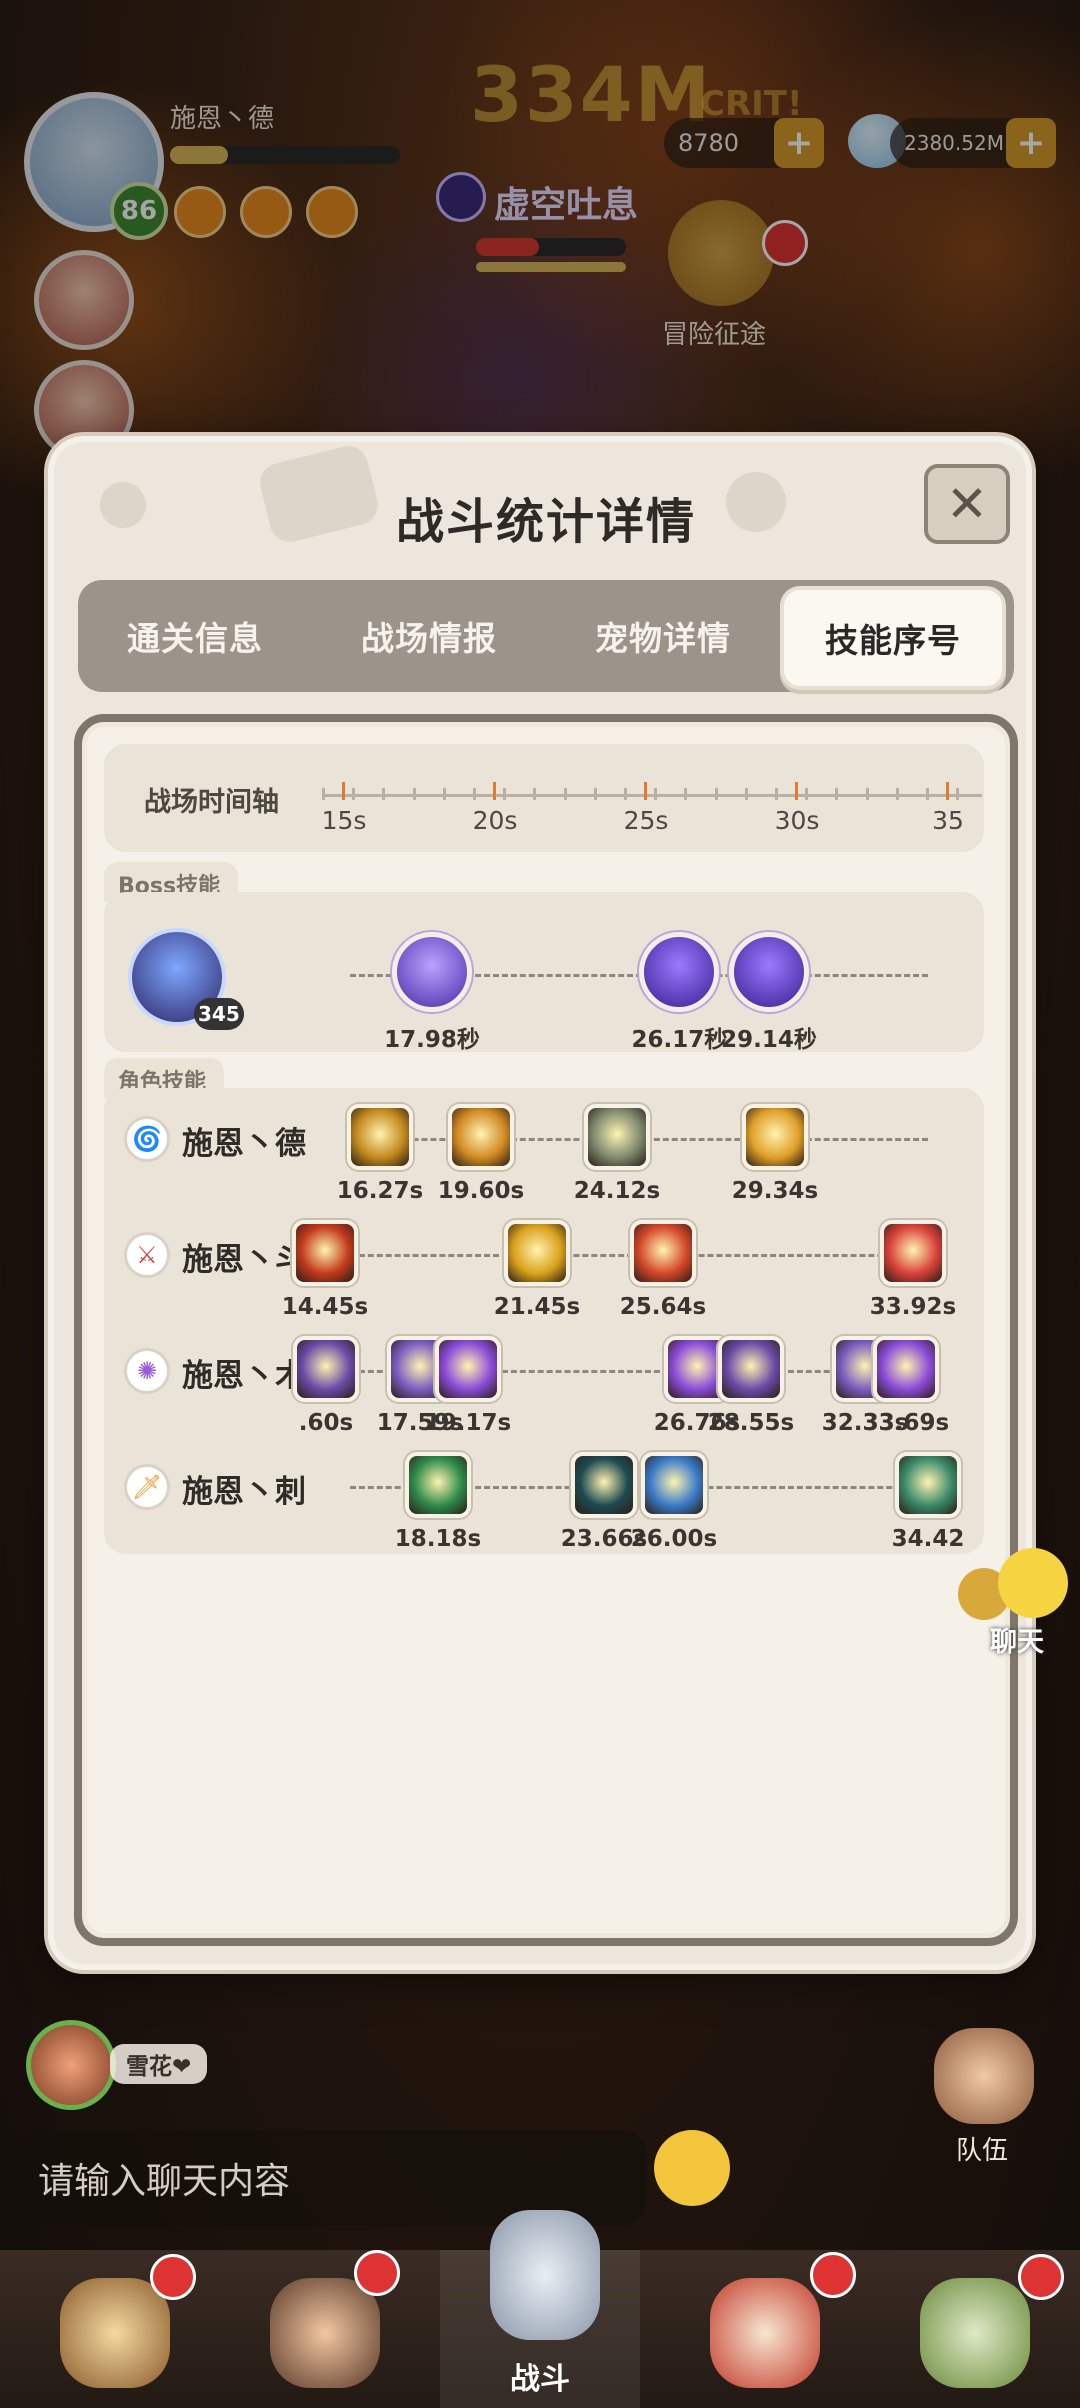  Describe the element at coordinates (545, 2275) in the screenshot. I see `battle-icon` at that location.